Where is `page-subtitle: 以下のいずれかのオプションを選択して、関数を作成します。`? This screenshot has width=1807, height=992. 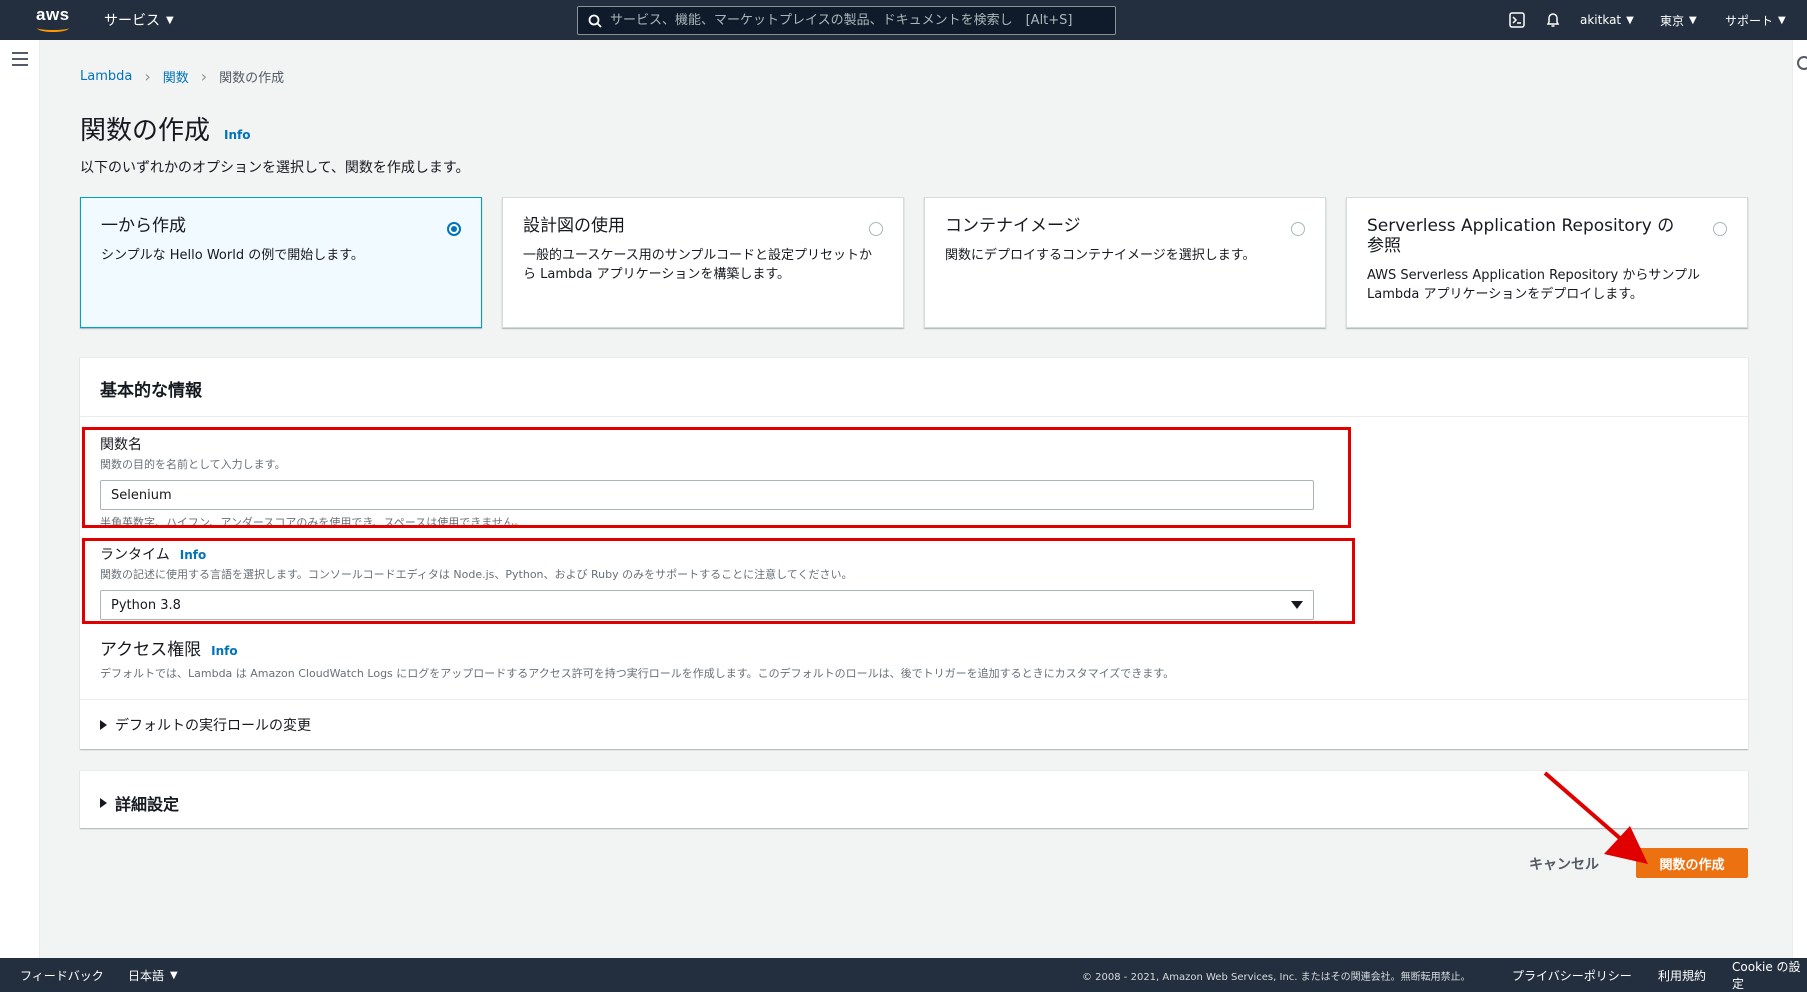 page-subtitle: 以下のいずれかのオプションを選択して、関数を作成します。 is located at coordinates (275, 168).